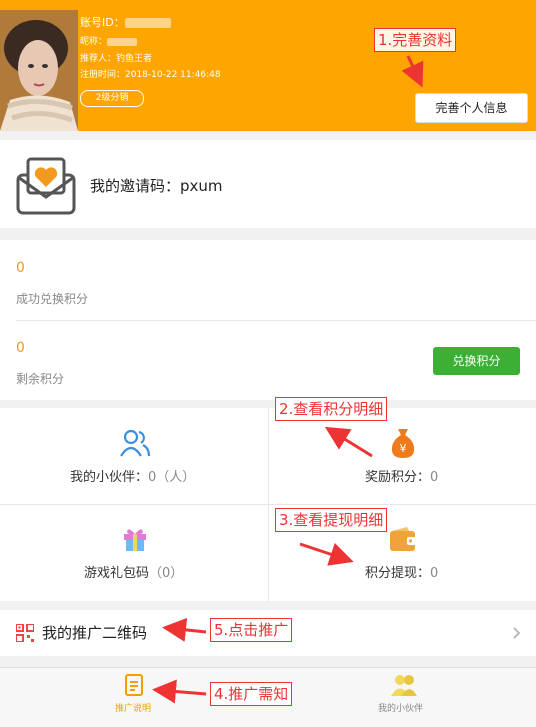 The height and width of the screenshot is (727, 536). What do you see at coordinates (276, 320) in the screenshot?
I see `stats-divider` at bounding box center [276, 320].